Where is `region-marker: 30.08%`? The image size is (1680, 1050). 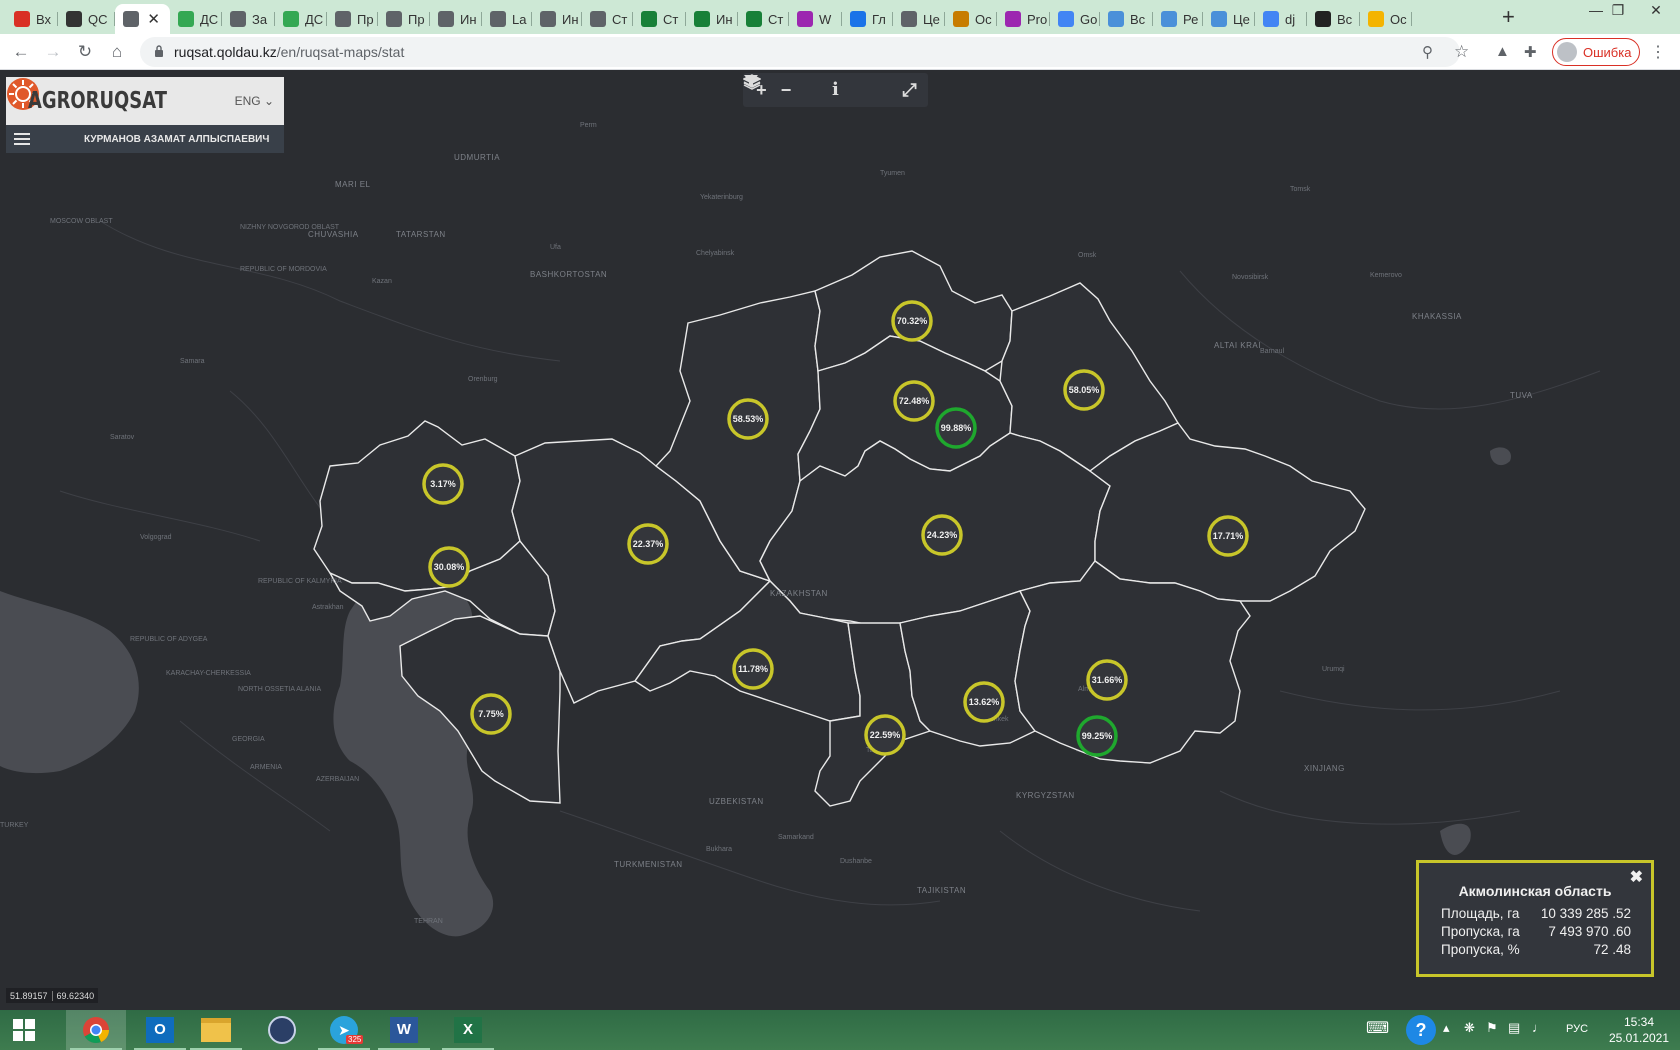 region-marker: 30.08% is located at coordinates (449, 567).